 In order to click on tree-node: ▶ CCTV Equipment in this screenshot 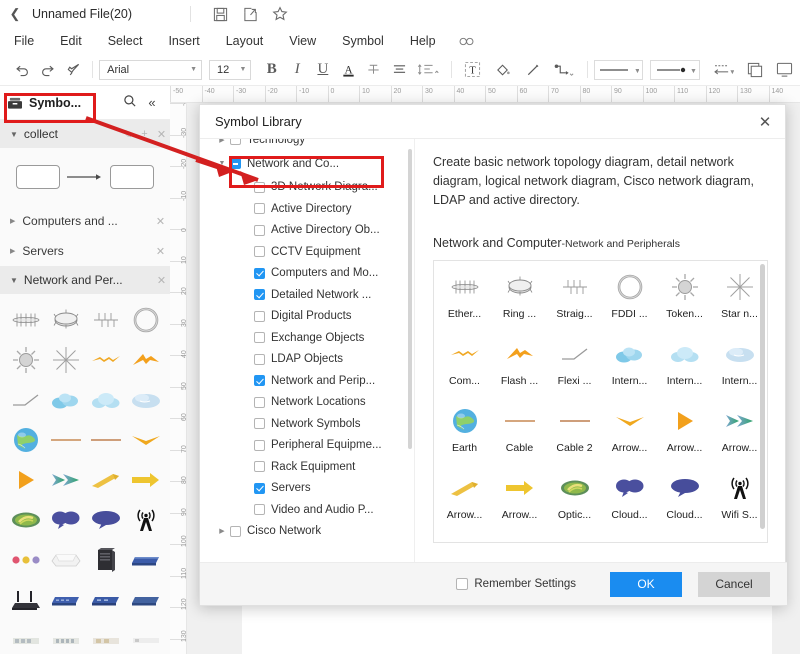, I will do `click(307, 252)`.